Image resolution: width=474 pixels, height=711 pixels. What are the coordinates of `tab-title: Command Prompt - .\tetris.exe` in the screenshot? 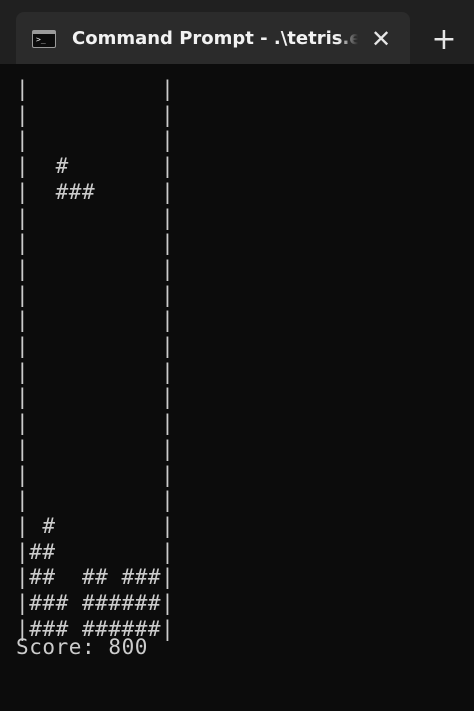 It's located at (215, 38).